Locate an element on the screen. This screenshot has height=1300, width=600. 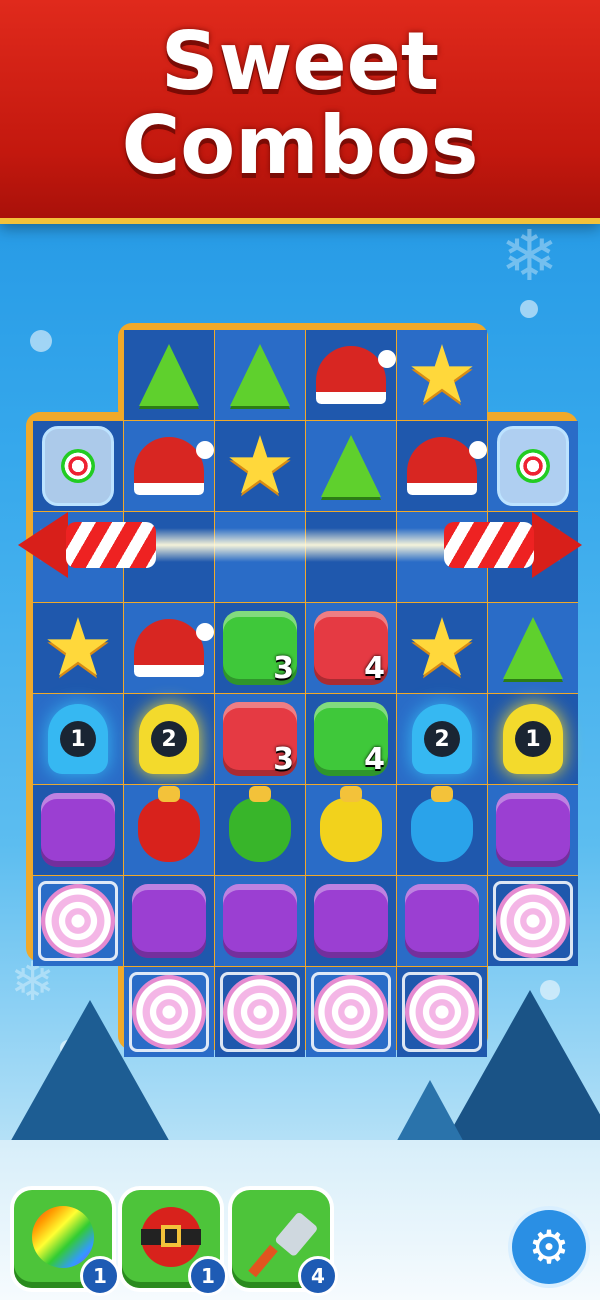
snowflake-icon: ❄ is located at coordinates (529, 256).